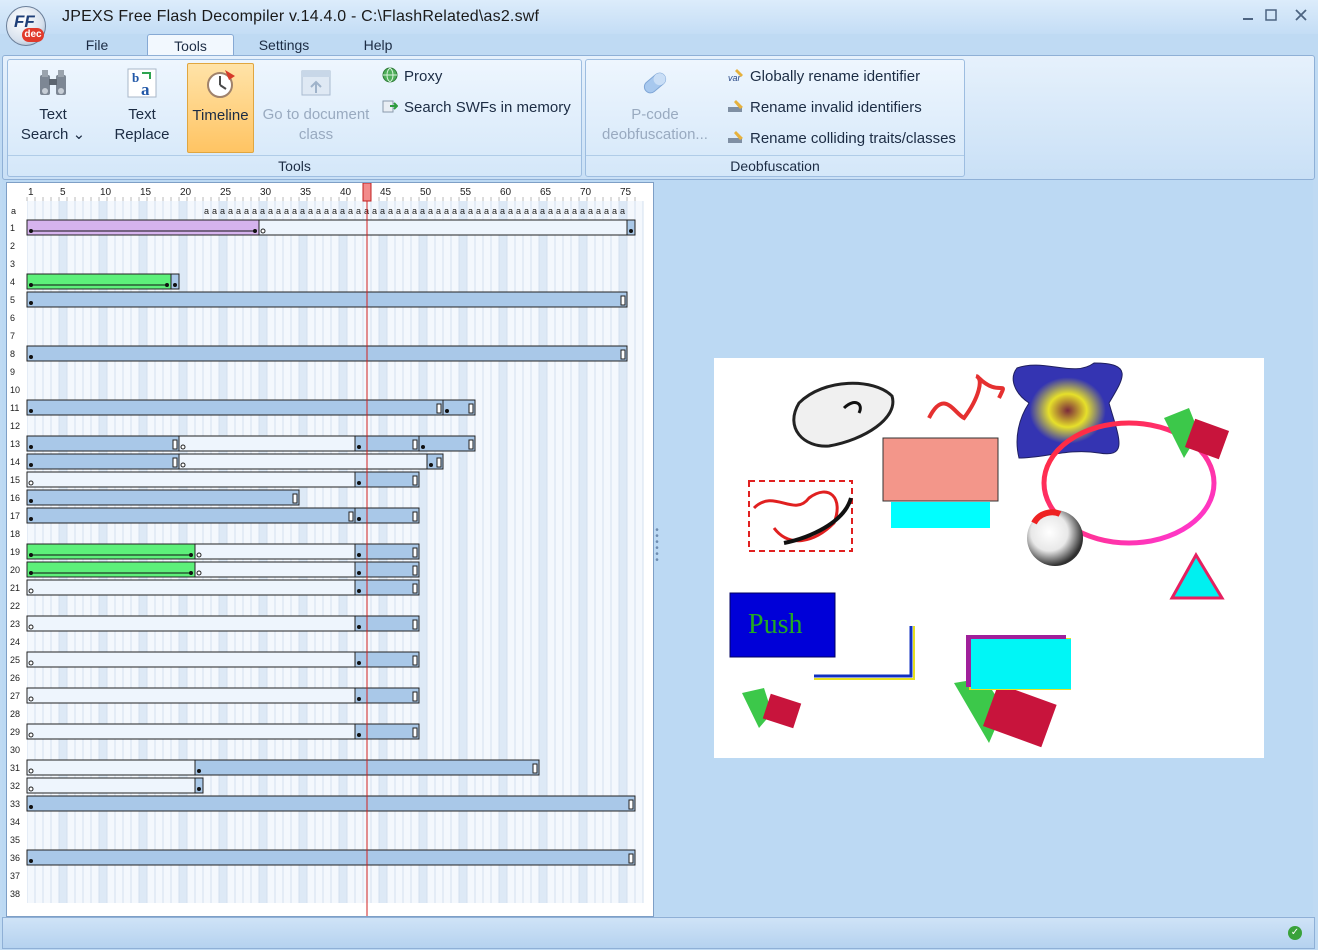 This screenshot has height=950, width=1318. I want to click on tab-help: Help, so click(378, 45).